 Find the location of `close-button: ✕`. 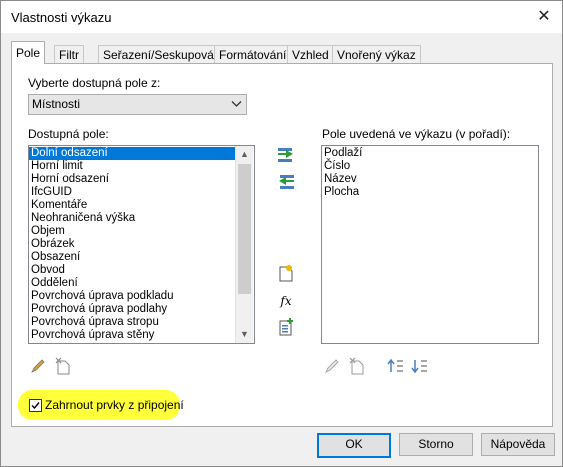

close-button: ✕ is located at coordinates (544, 17).